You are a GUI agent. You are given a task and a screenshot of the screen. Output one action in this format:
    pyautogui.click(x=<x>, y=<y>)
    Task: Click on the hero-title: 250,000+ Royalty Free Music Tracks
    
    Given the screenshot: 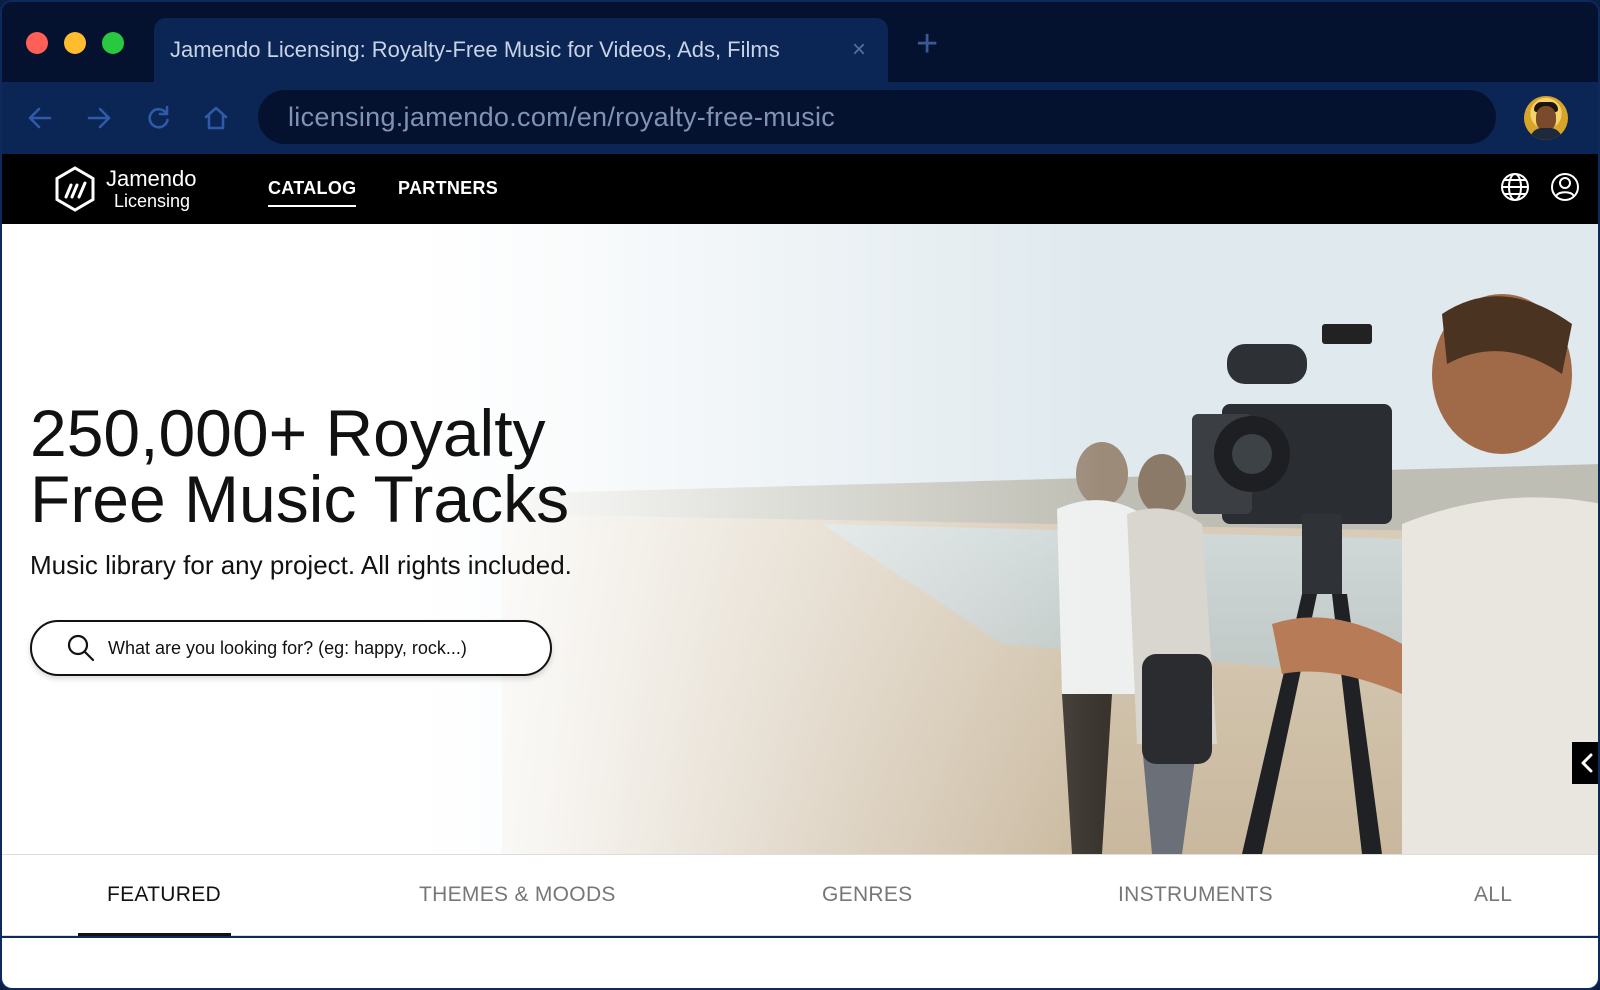 What is the action you would take?
    pyautogui.click(x=340, y=466)
    